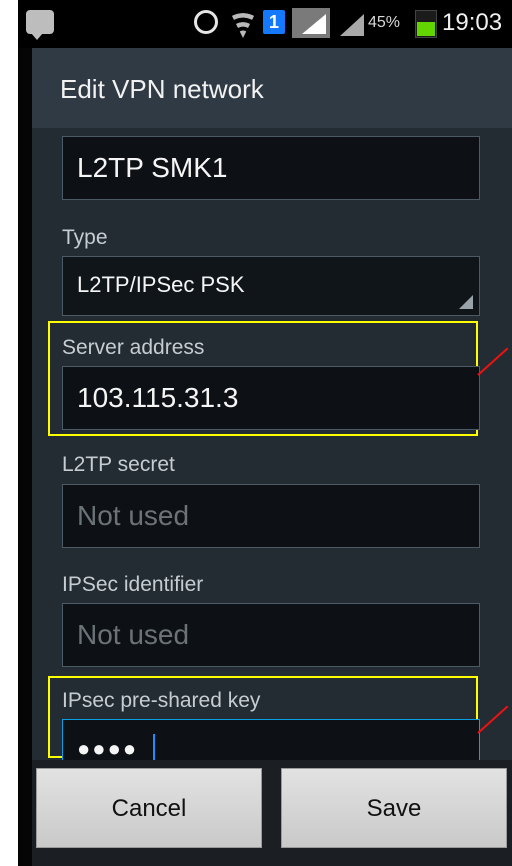 Image resolution: width=512 pixels, height=866 pixels. What do you see at coordinates (272, 813) in the screenshot?
I see `dialog-button-bar: Cancel Save` at bounding box center [272, 813].